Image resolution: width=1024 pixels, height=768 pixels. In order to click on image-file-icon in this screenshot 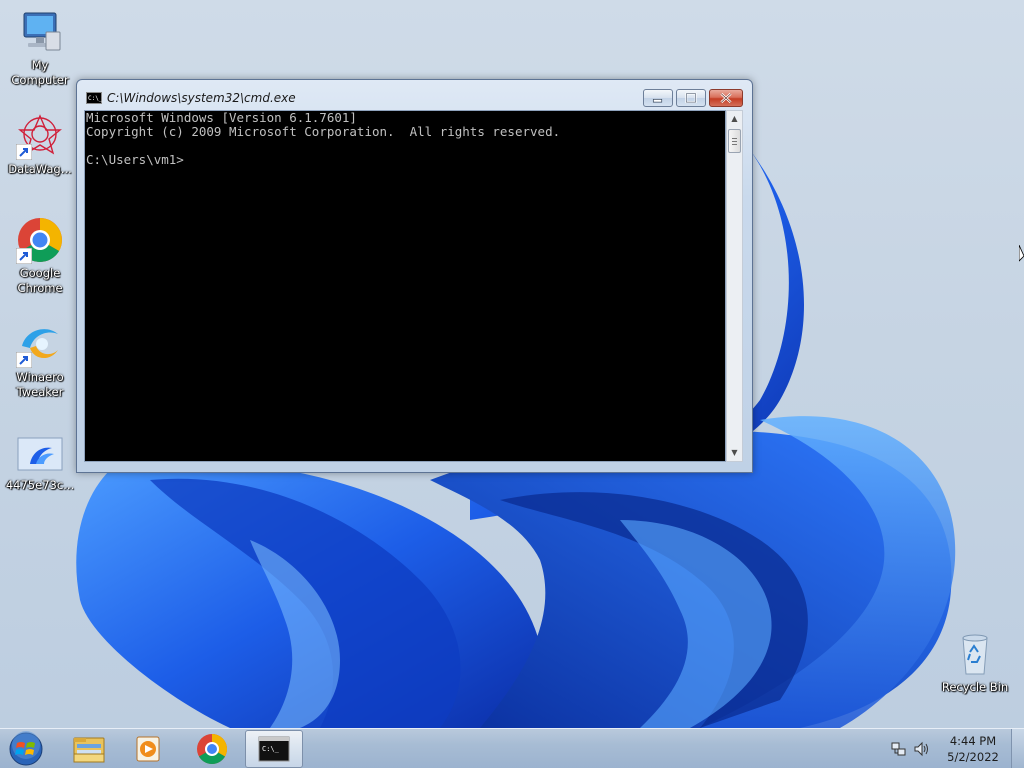, I will do `click(40, 454)`.